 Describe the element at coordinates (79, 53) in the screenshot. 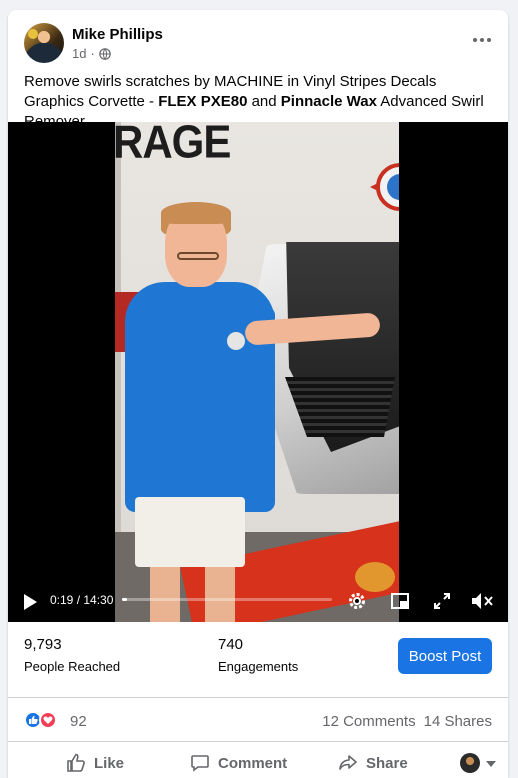

I see `post-time: 1d` at that location.